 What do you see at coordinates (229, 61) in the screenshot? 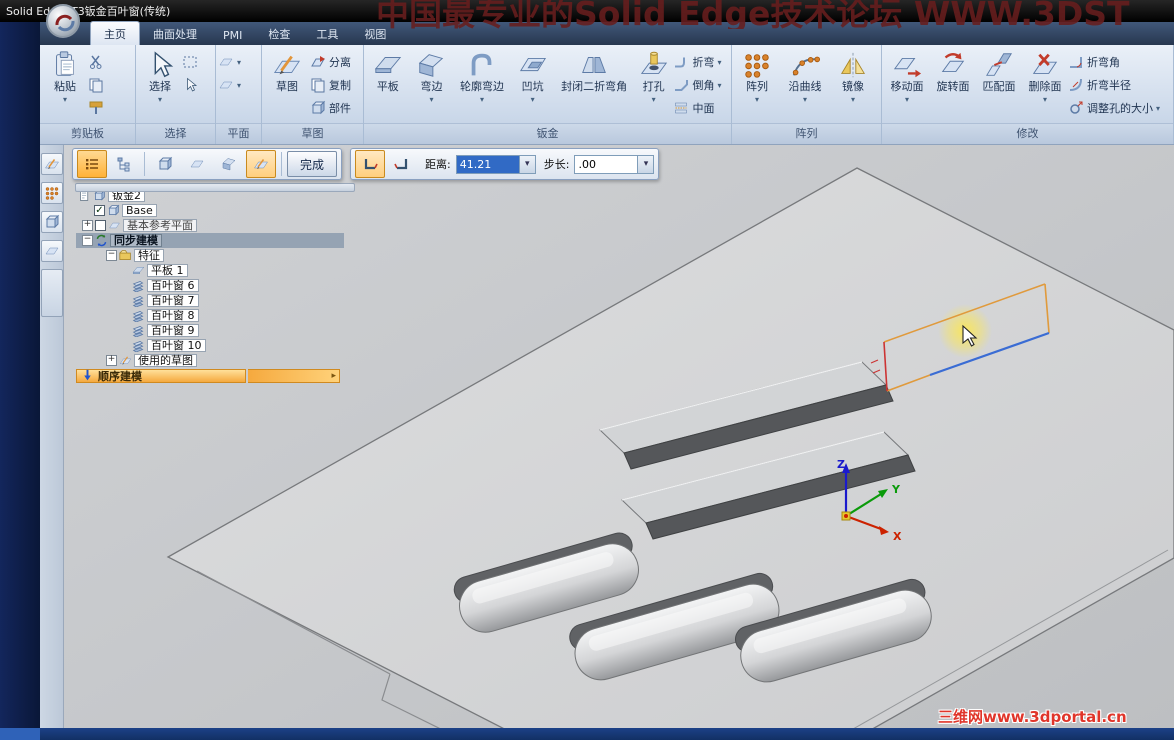
I see `plane-button` at bounding box center [229, 61].